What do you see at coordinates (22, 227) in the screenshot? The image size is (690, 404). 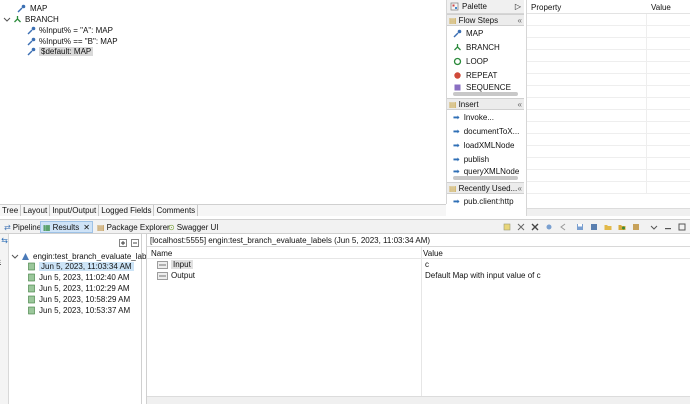 I see `tab-pipeline: ⇄ Pipeline` at bounding box center [22, 227].